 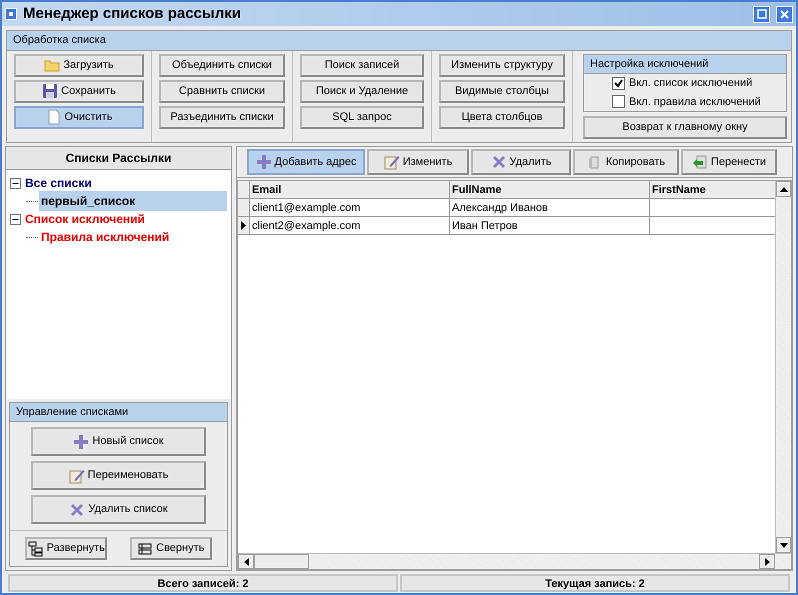 I want to click on action-button: Очистить, so click(x=79, y=117).